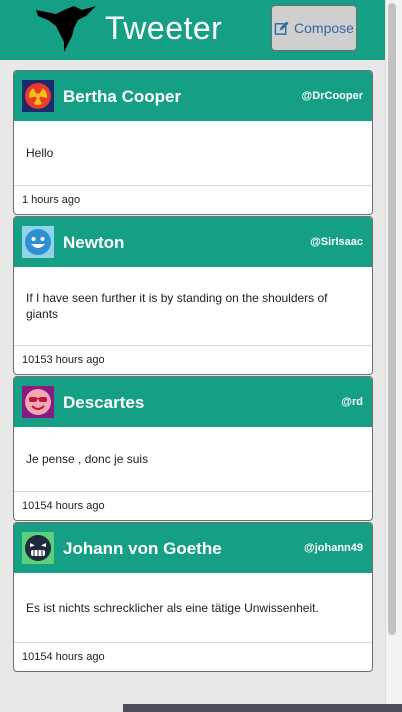  I want to click on radioactive-avatar-icon, so click(38, 96).